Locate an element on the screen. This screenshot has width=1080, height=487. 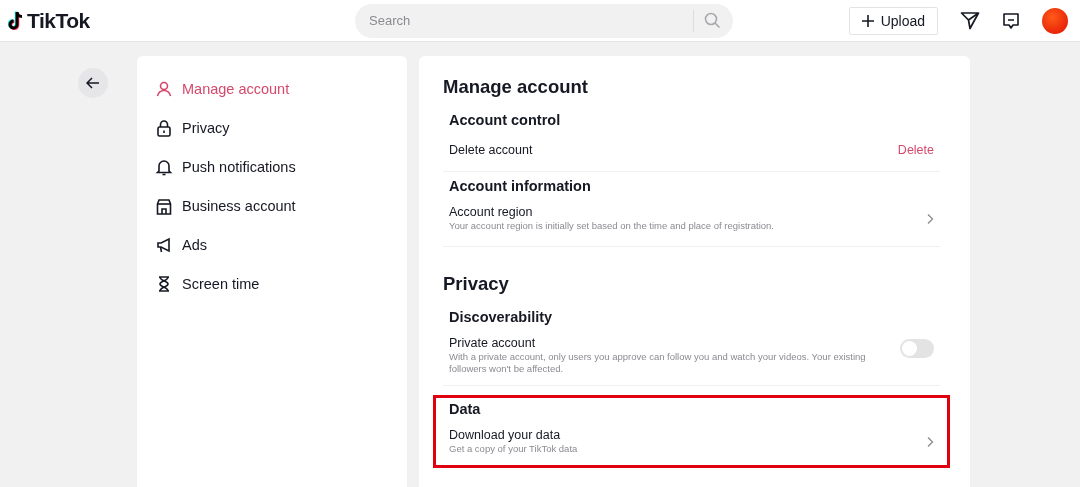
message-icon is located at coordinates (1011, 20).